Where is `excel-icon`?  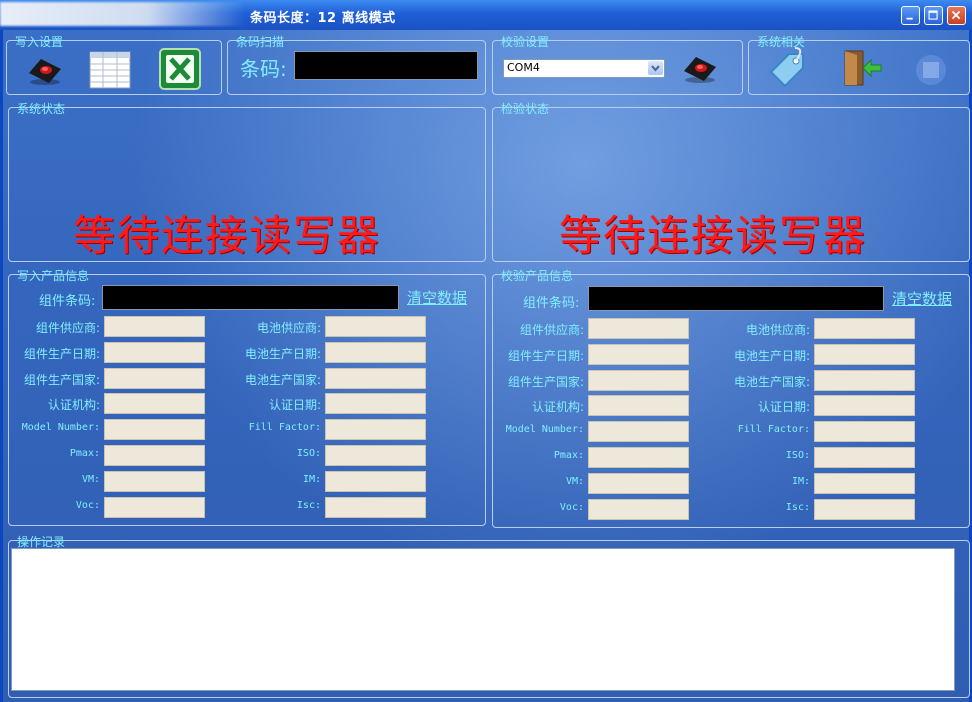 excel-icon is located at coordinates (180, 69).